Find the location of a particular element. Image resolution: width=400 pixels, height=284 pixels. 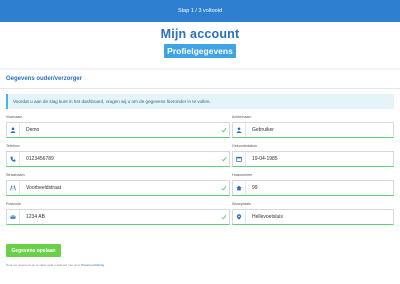

card-heading: Gegevens ouder/verzorger is located at coordinates (200, 79).